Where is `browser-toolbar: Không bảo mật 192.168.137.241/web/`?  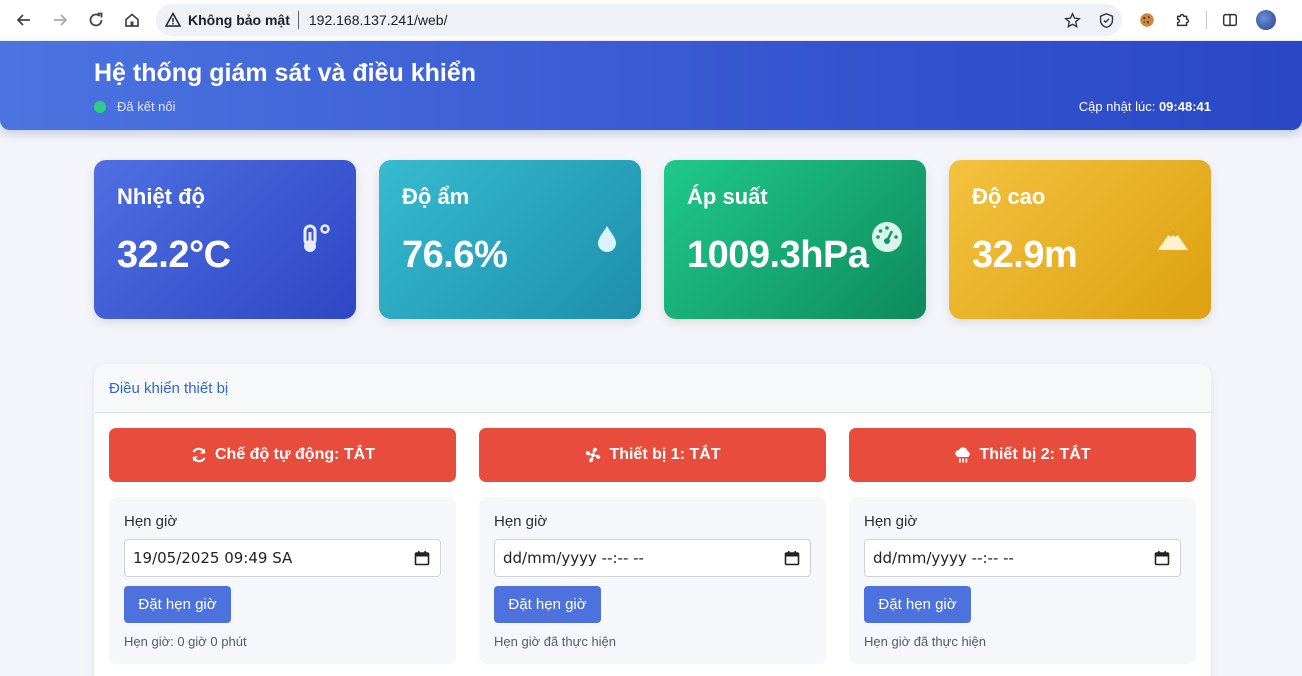 browser-toolbar: Không bảo mật 192.168.137.241/web/ is located at coordinates (651, 20).